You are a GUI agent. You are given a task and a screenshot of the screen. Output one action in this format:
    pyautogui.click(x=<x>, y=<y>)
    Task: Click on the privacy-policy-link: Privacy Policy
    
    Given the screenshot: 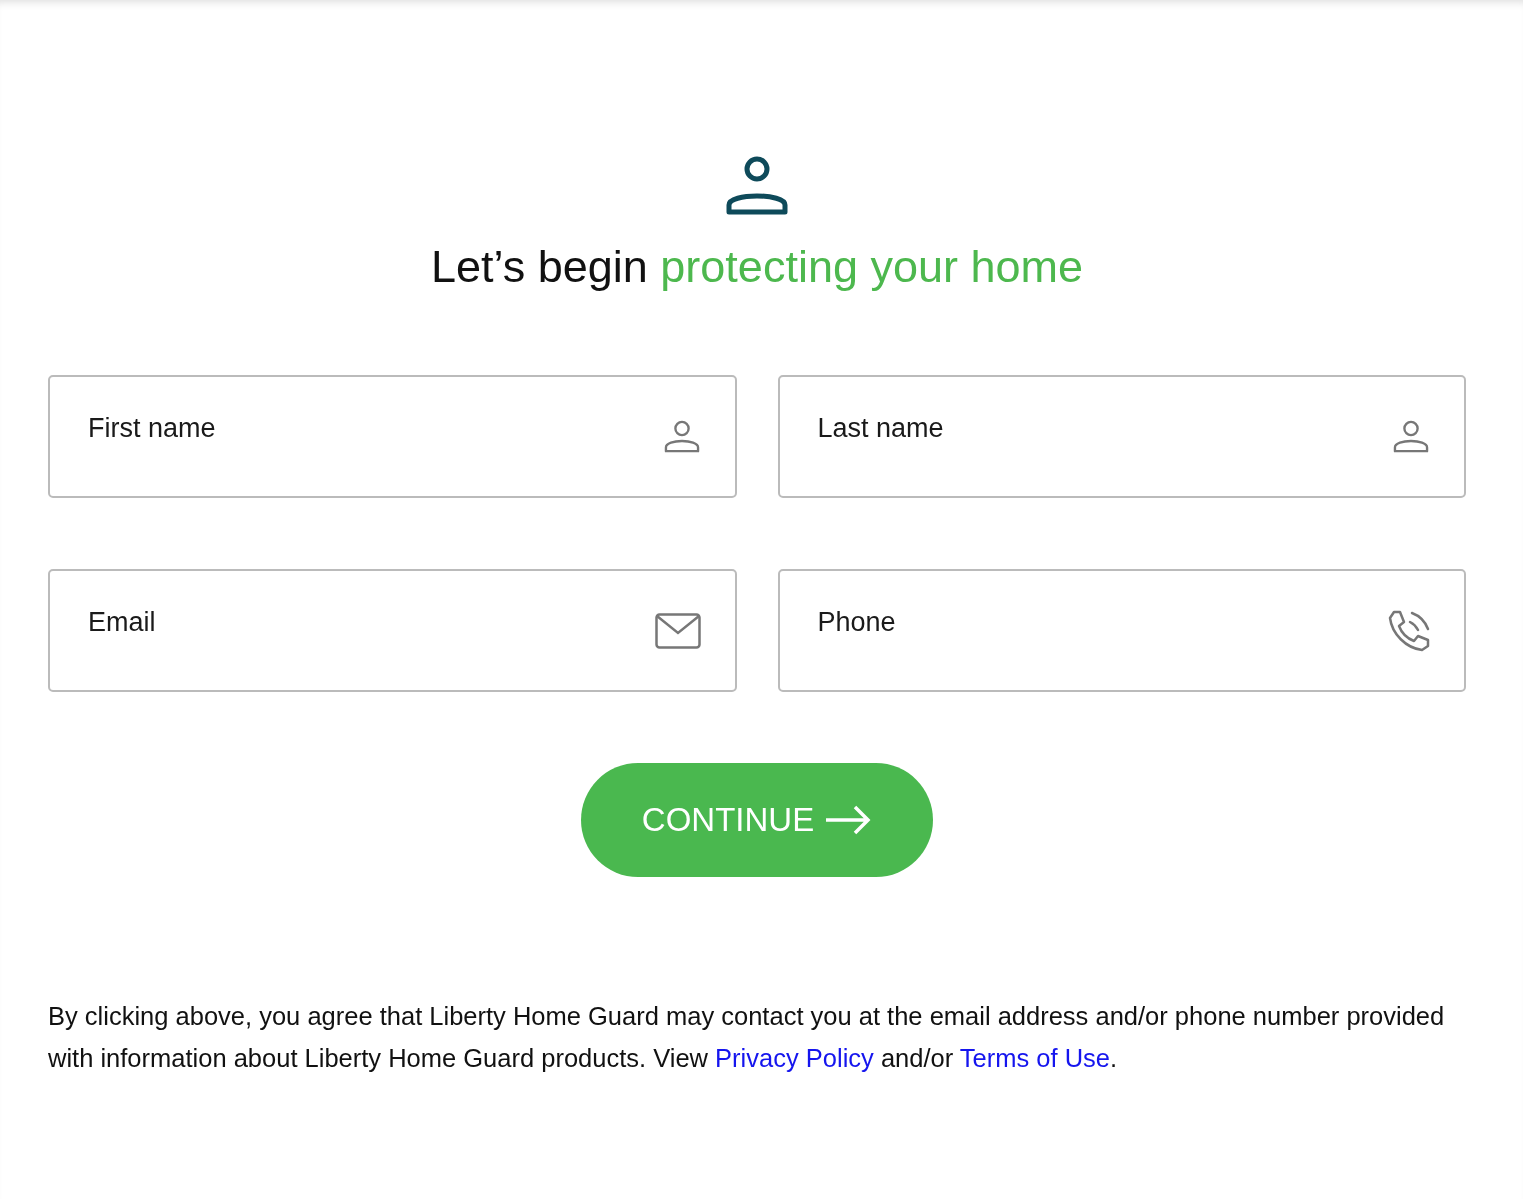 What is the action you would take?
    pyautogui.click(x=794, y=1058)
    